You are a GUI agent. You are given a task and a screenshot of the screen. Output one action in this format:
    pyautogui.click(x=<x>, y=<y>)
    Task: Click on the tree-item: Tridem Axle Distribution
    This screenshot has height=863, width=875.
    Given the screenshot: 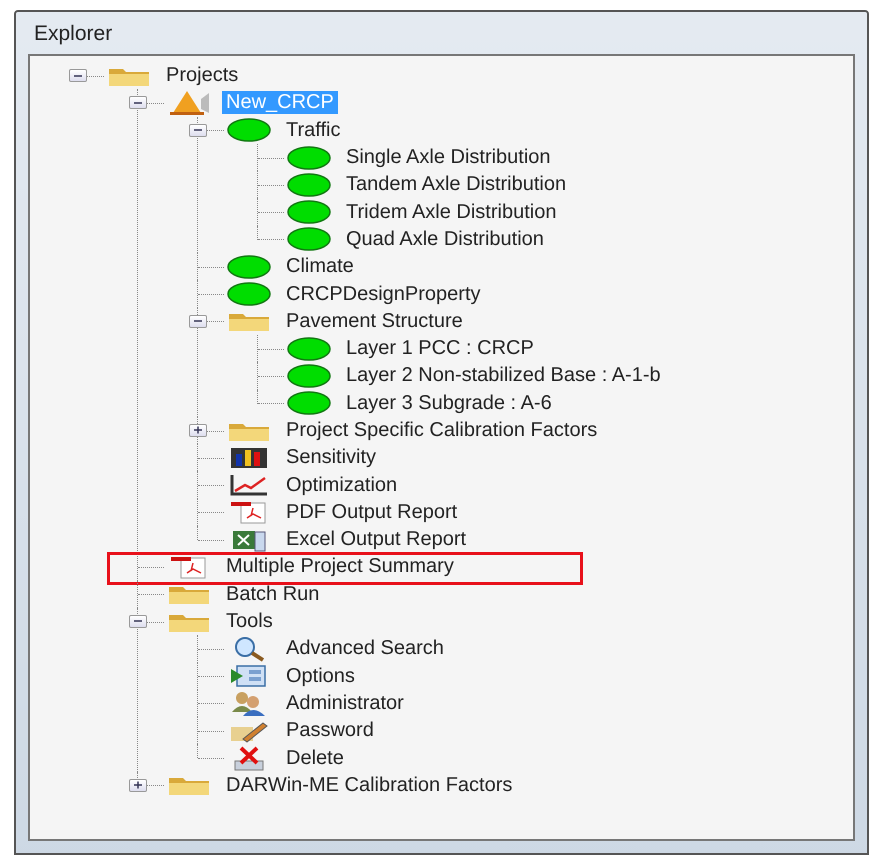 What is the action you would take?
    pyautogui.click(x=451, y=212)
    